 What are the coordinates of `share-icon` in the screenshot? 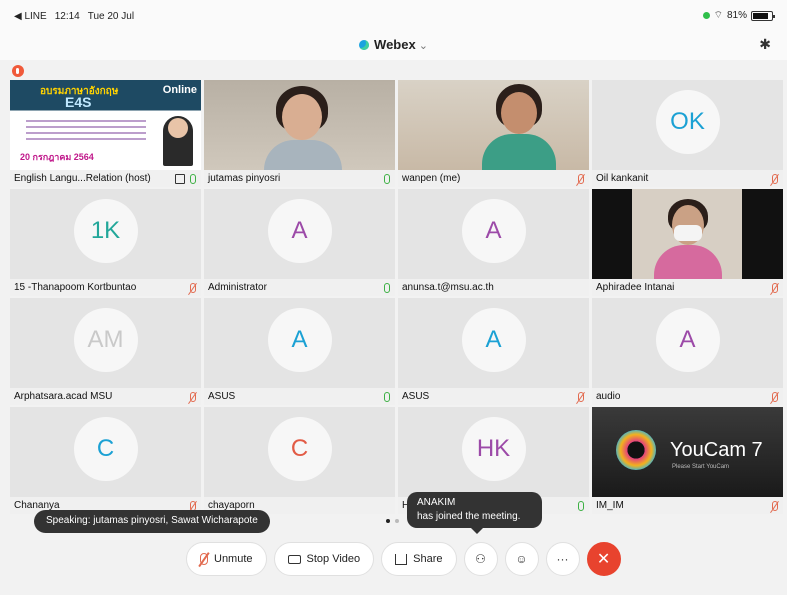 It's located at (401, 559).